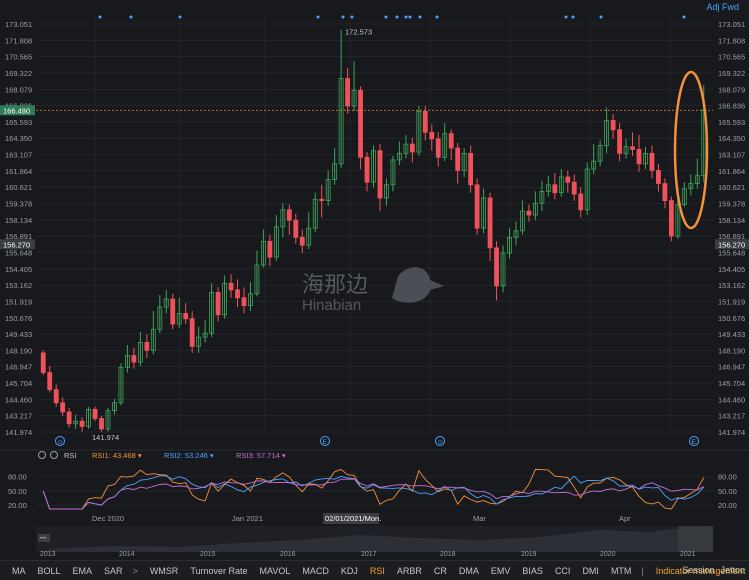 The height and width of the screenshot is (580, 749). I want to click on y-tick-left: 164.350, so click(18, 138).